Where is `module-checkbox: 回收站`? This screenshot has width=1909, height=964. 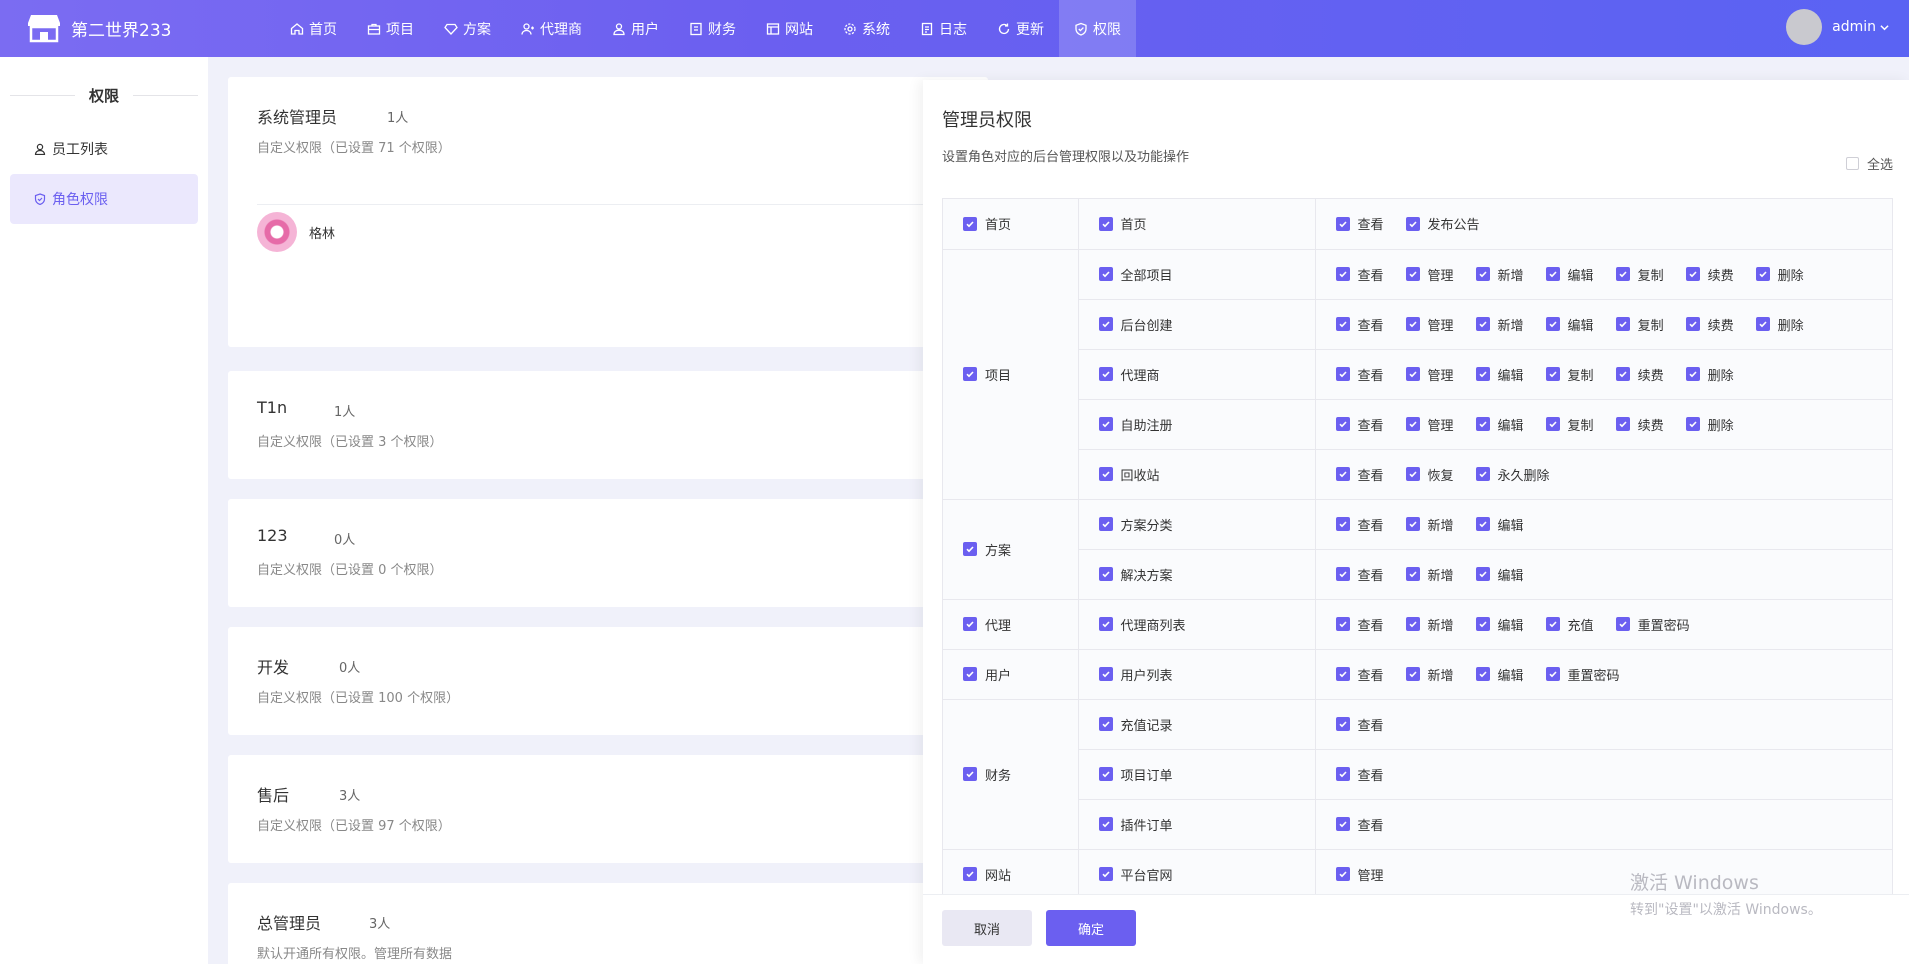
module-checkbox: 回收站 is located at coordinates (1129, 474).